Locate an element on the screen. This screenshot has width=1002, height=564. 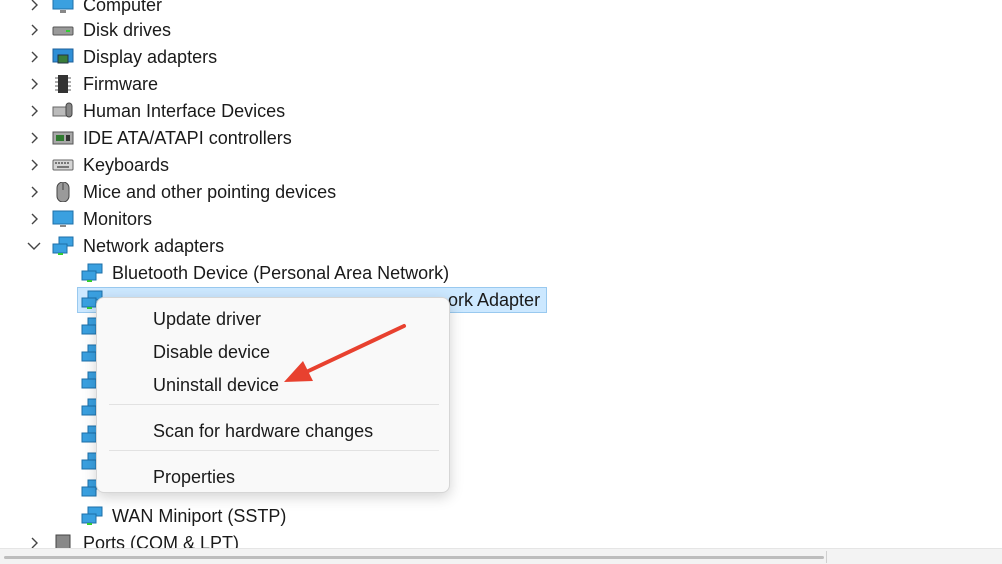
chevron-down-icon is located at coordinates (34, 246).